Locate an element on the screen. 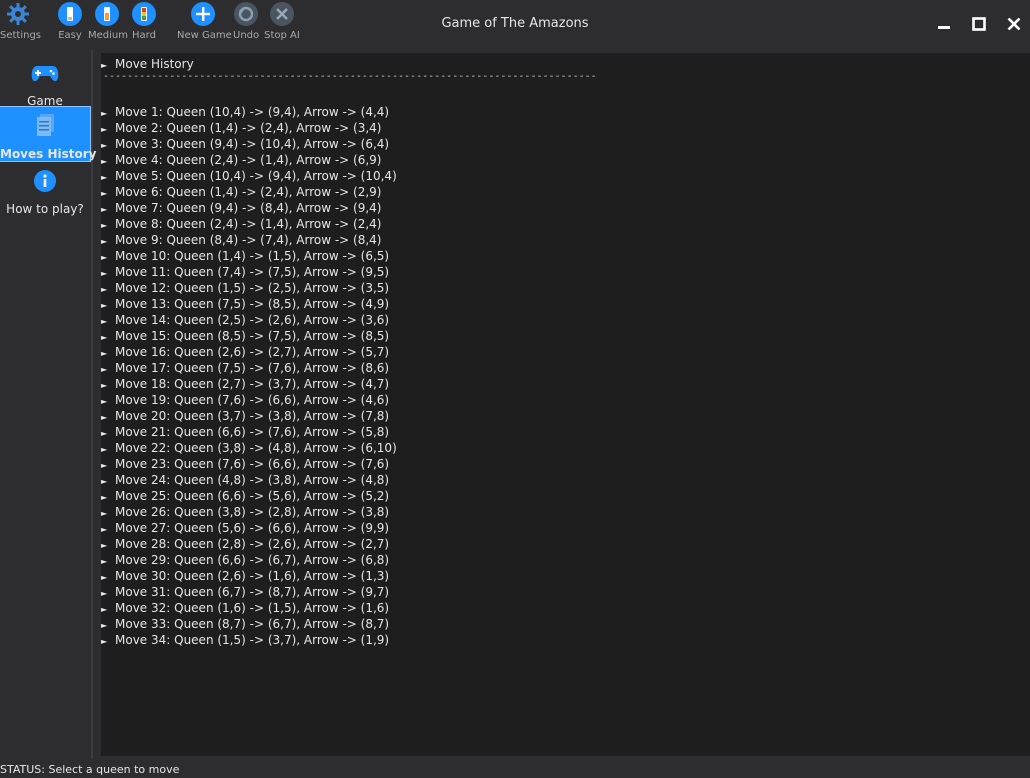 Image resolution: width=1030 pixels, height=778 pixels. close-circle-icon is located at coordinates (282, 14).